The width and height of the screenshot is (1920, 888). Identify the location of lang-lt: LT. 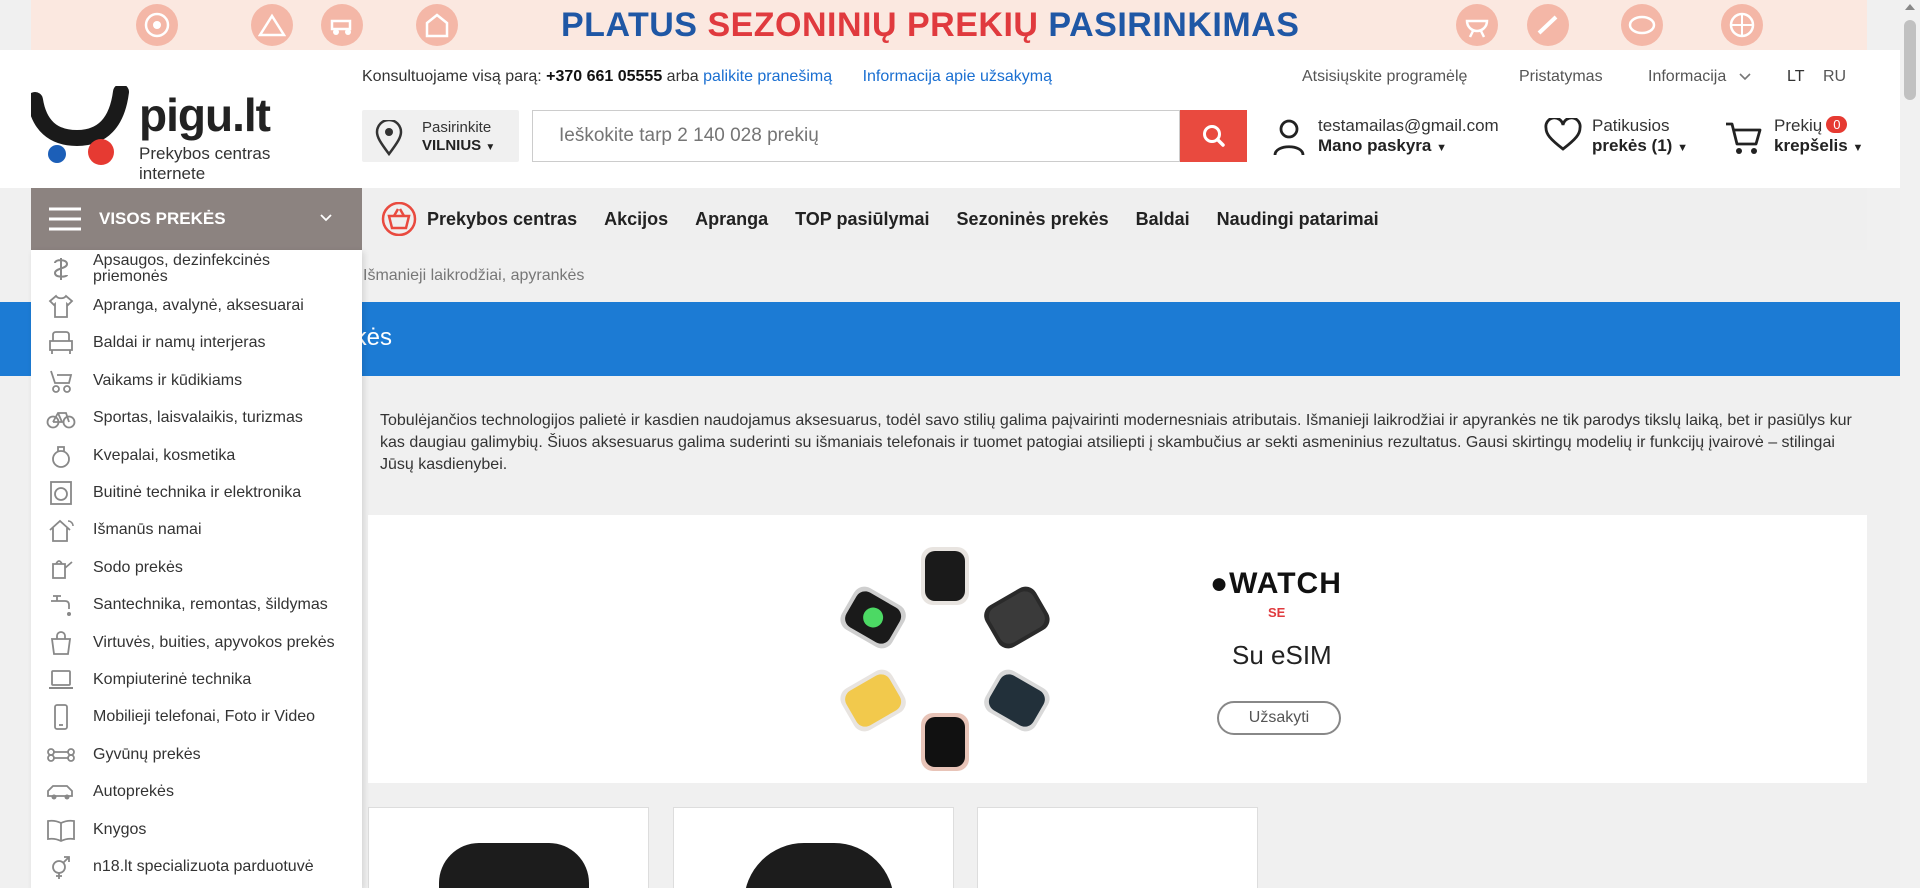
(1795, 77).